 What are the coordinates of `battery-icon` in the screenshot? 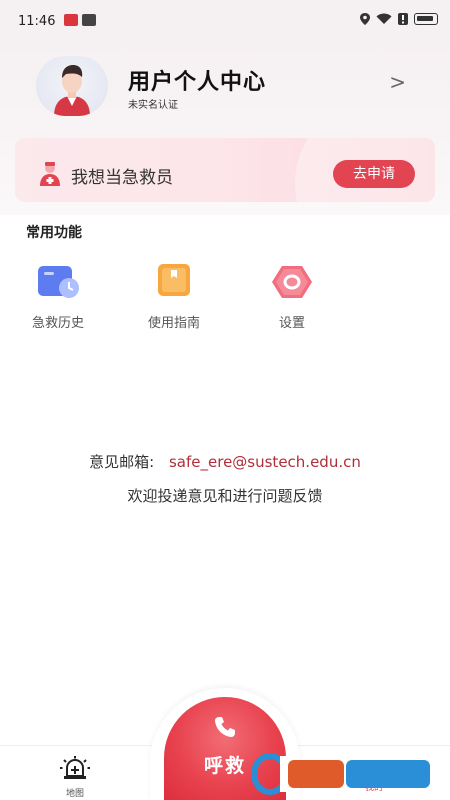 It's located at (426, 19).